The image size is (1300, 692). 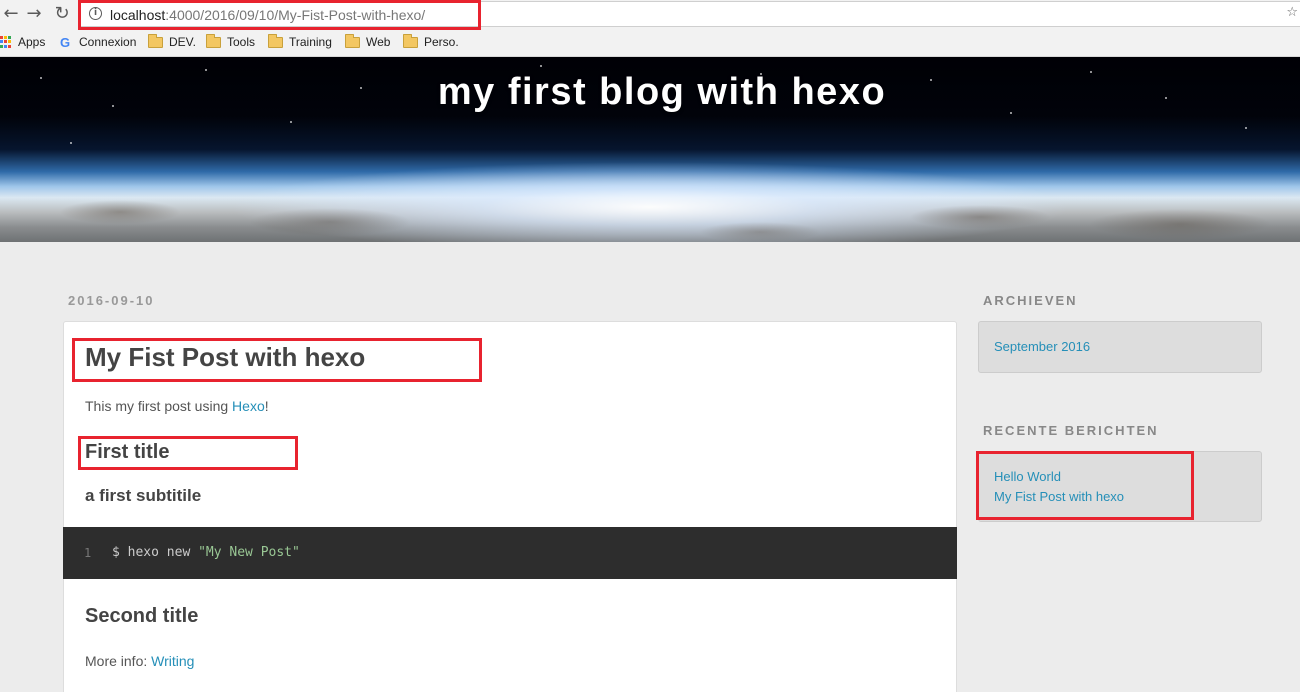 What do you see at coordinates (188, 453) in the screenshot?
I see `heading-highlight-box` at bounding box center [188, 453].